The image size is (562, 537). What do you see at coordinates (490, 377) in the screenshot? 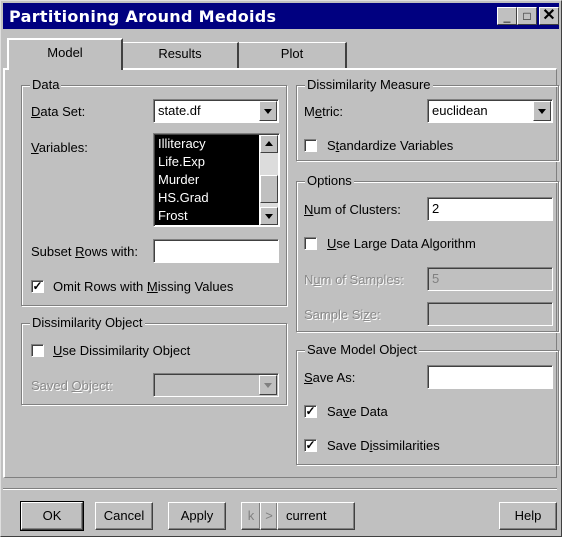
I see `save-as-input` at bounding box center [490, 377].